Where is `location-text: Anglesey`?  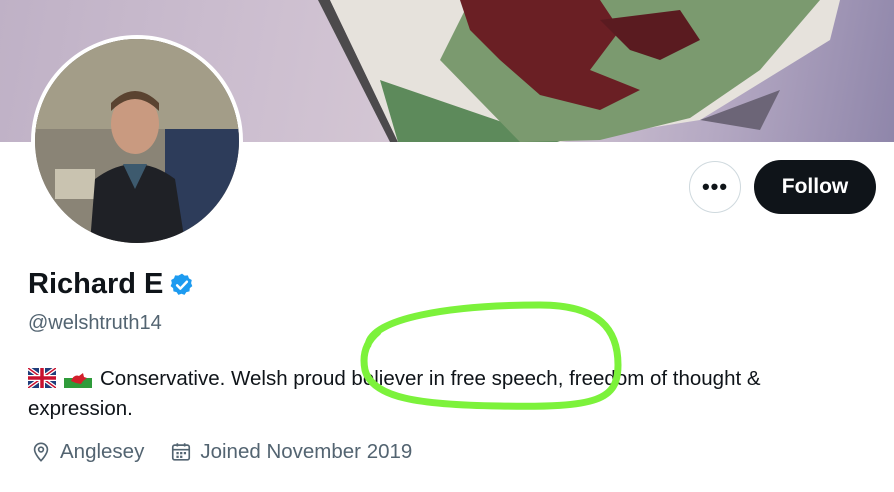
location-text: Anglesey is located at coordinates (102, 451).